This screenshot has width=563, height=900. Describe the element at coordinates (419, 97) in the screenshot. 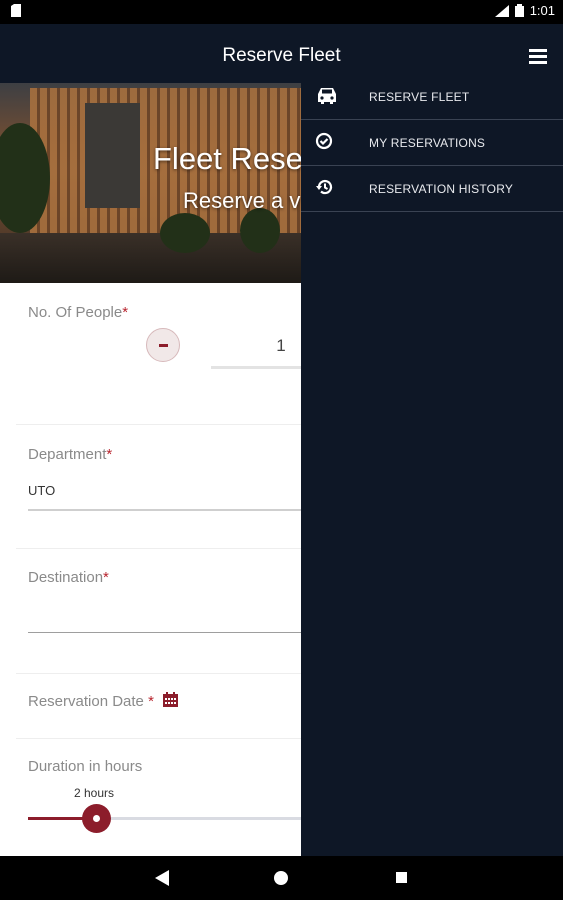

I see `drawer-item-label: RESERVE FLEET` at that location.